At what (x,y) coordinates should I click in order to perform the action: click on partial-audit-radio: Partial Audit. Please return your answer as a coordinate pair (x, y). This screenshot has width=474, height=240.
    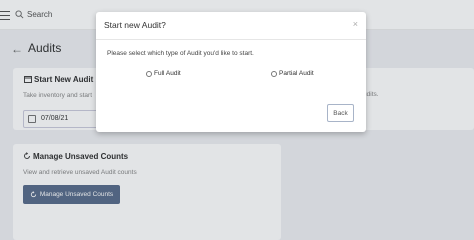
    Looking at the image, I should click on (292, 73).